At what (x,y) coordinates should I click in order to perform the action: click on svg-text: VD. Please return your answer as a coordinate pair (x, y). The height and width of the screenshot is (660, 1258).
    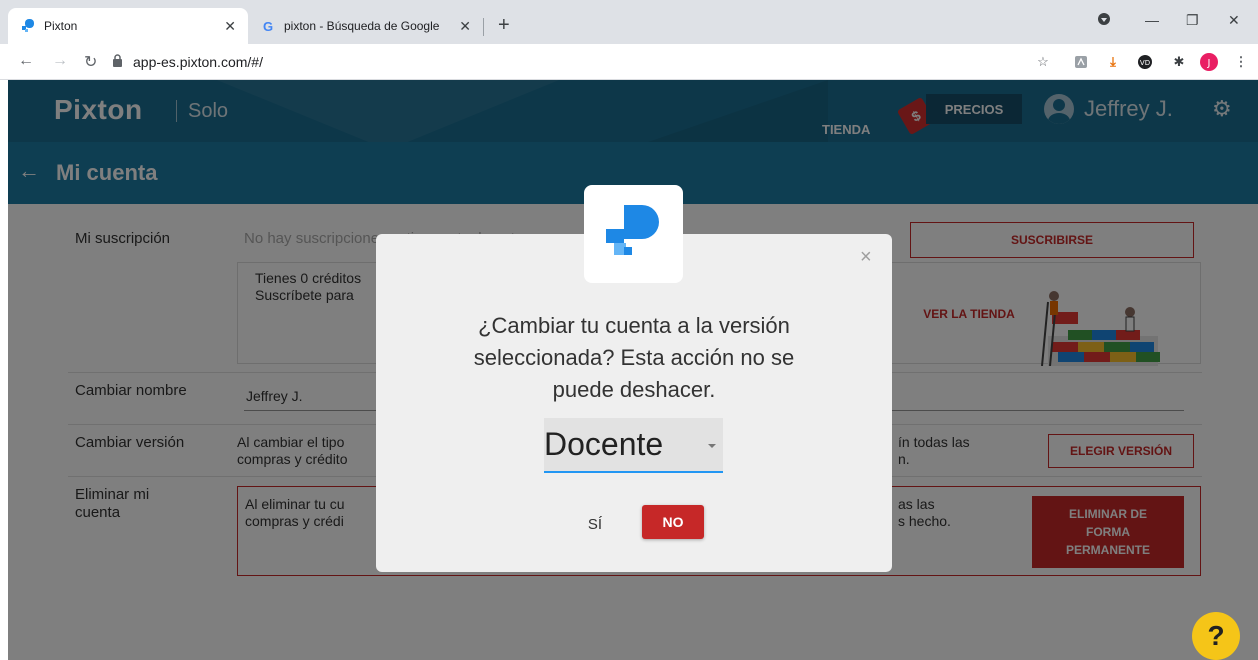
    Looking at the image, I should click on (1145, 63).